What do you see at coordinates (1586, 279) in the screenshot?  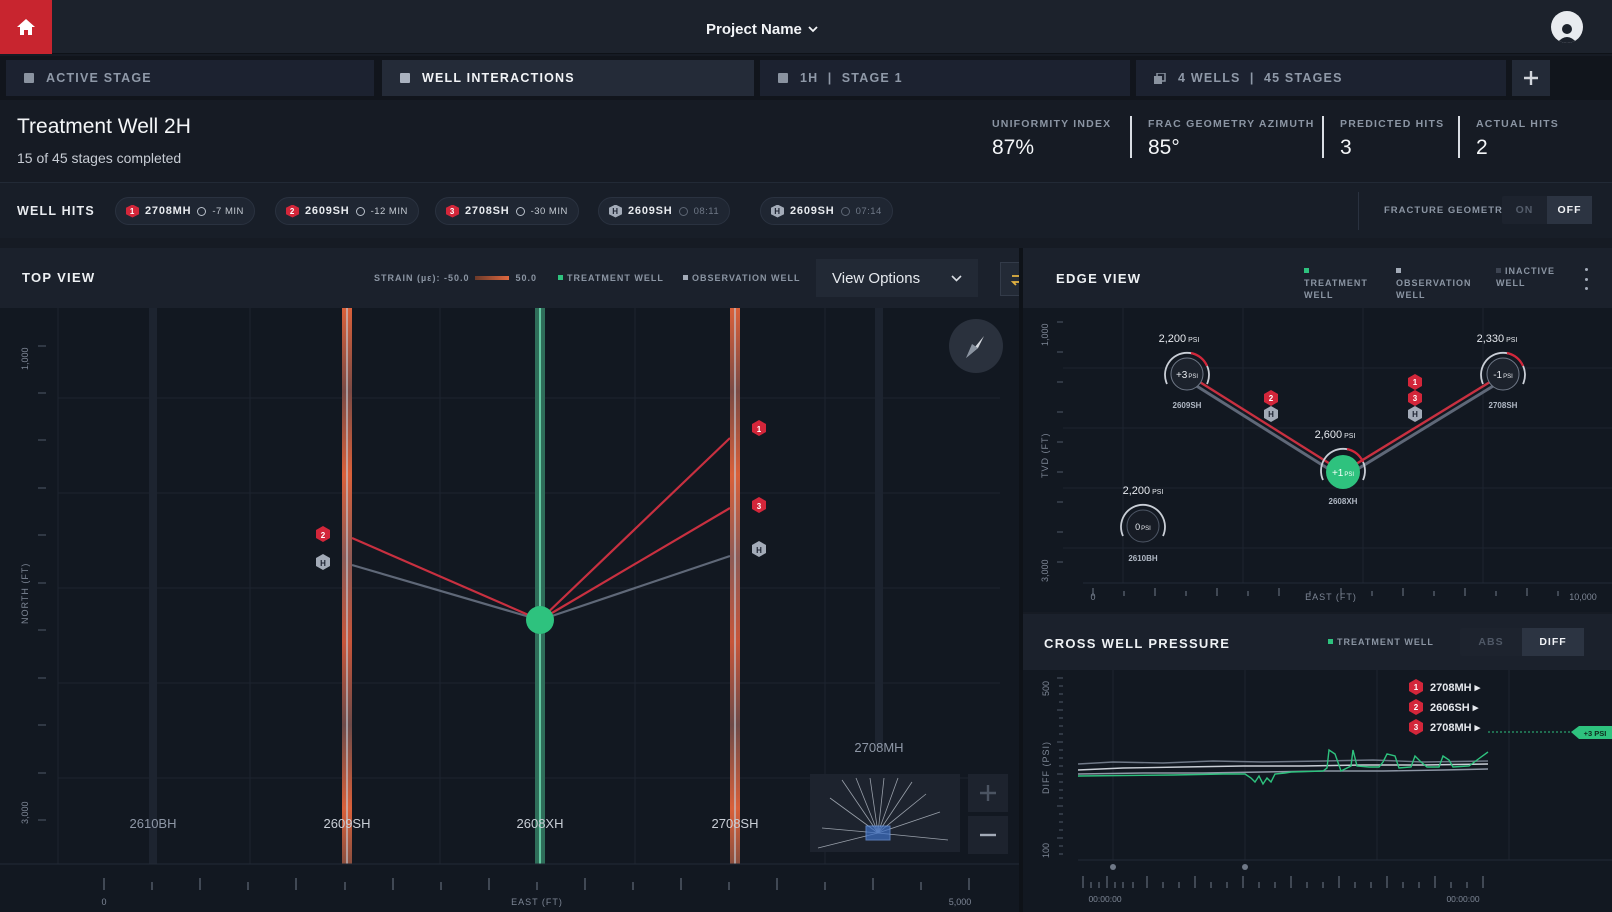 I see `more-options-icon` at bounding box center [1586, 279].